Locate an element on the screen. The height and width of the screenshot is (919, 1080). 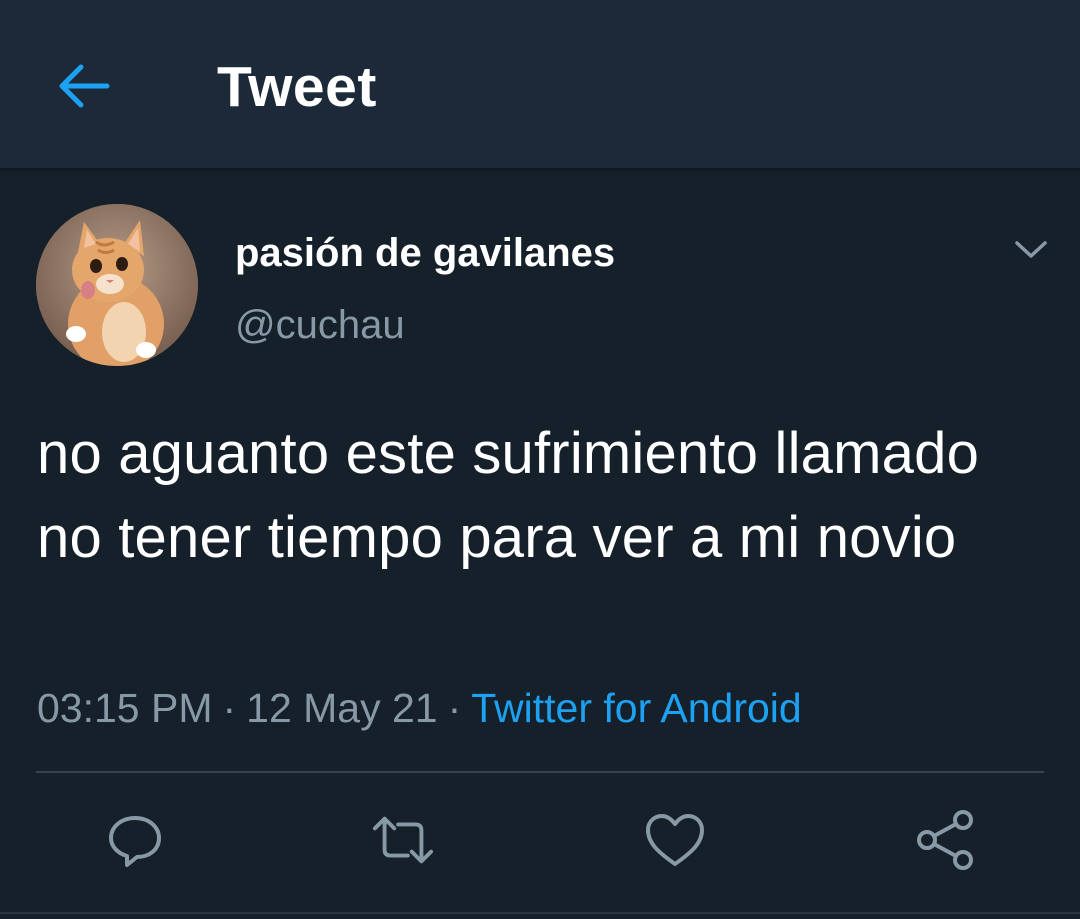
reply-button is located at coordinates (135, 840).